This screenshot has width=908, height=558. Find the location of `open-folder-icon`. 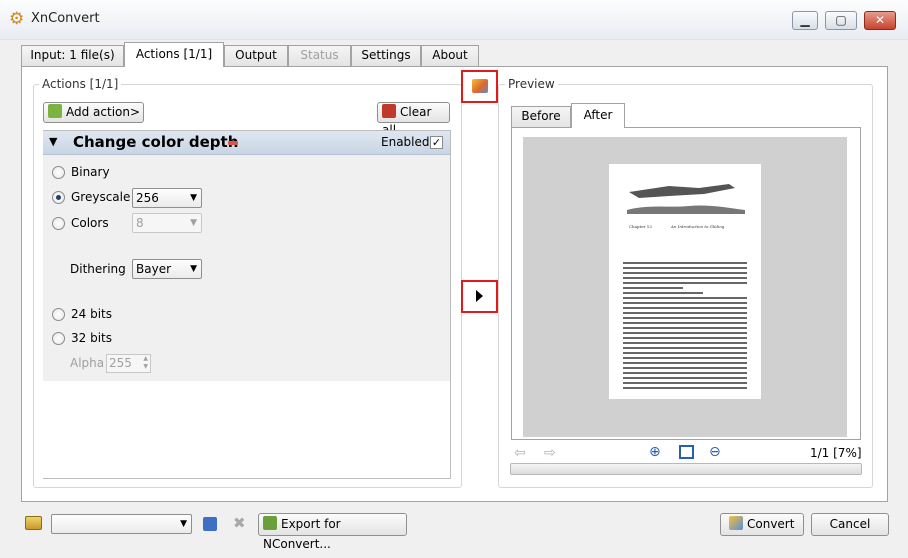

open-folder-icon is located at coordinates (33, 523).